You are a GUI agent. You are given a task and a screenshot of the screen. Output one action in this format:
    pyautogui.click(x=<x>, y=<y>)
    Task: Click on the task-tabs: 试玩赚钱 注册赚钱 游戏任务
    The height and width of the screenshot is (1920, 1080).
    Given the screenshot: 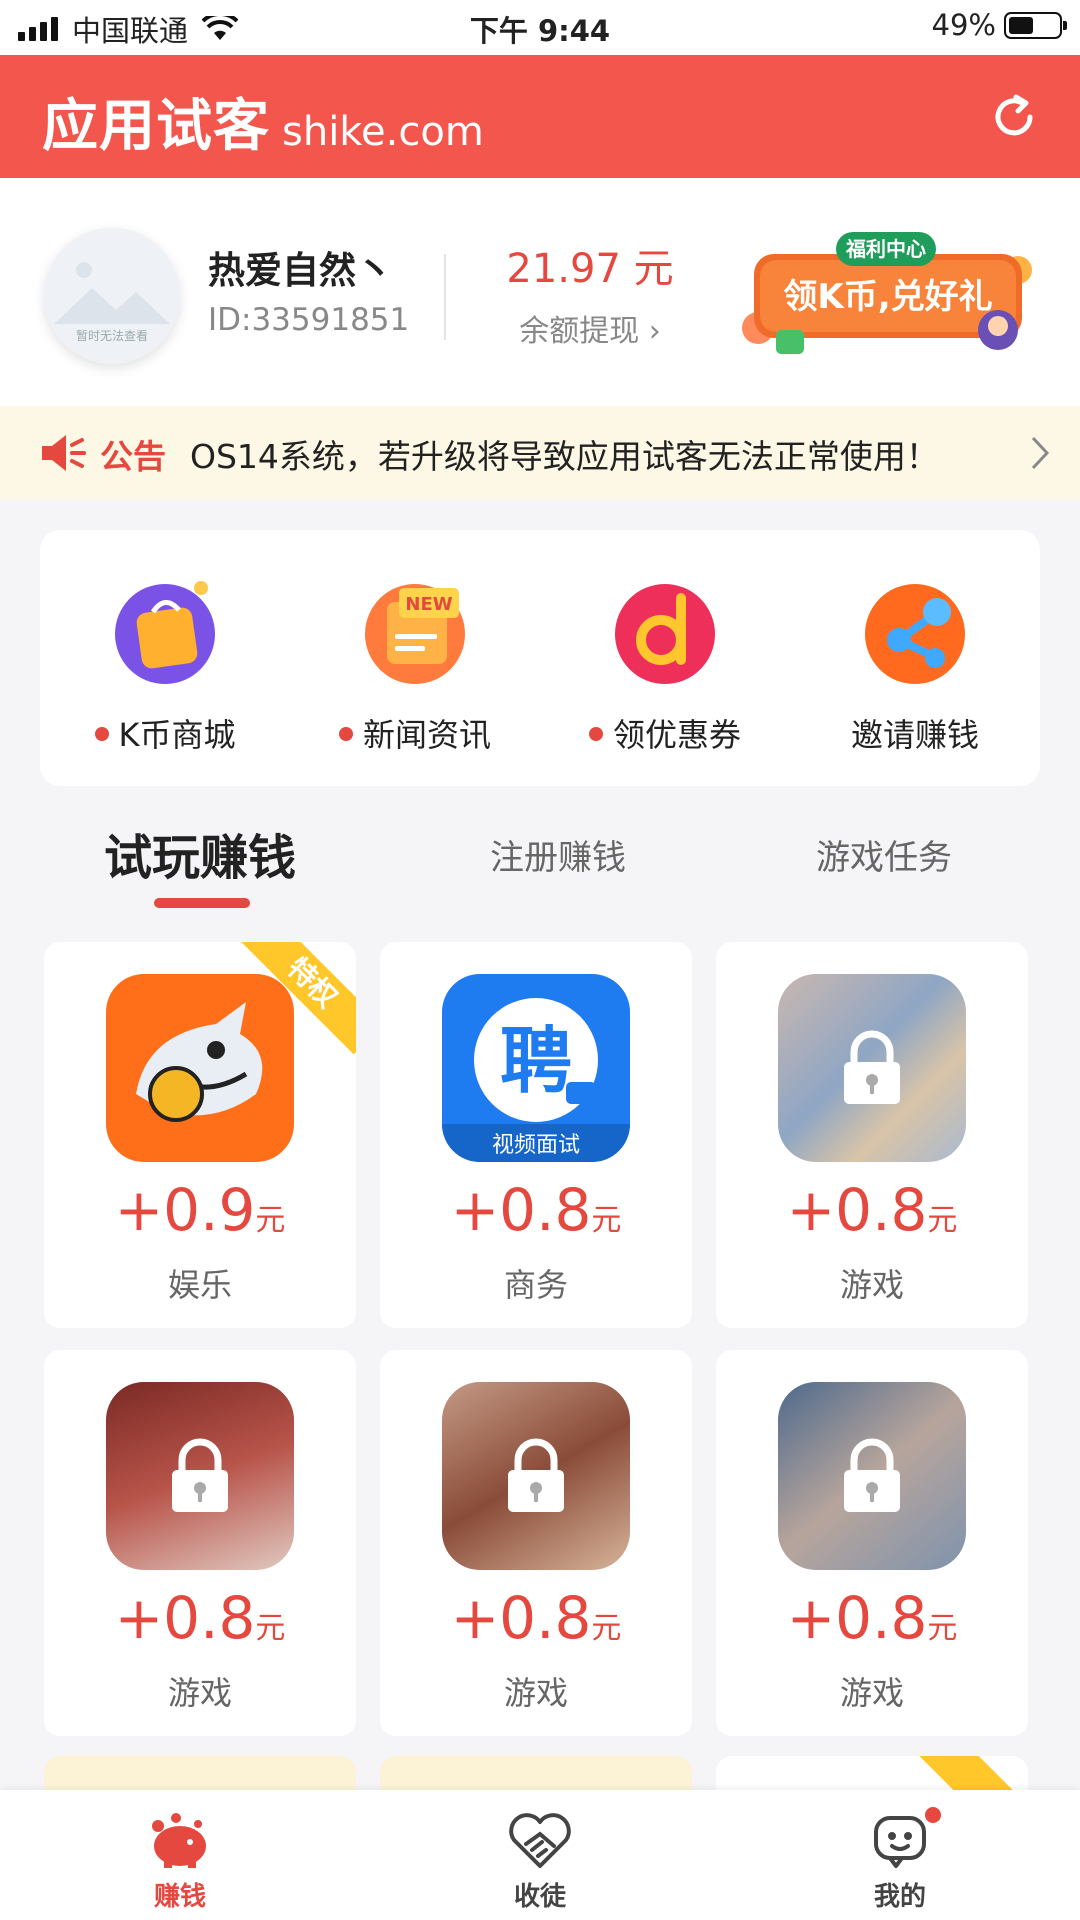 What is the action you would take?
    pyautogui.click(x=540, y=868)
    